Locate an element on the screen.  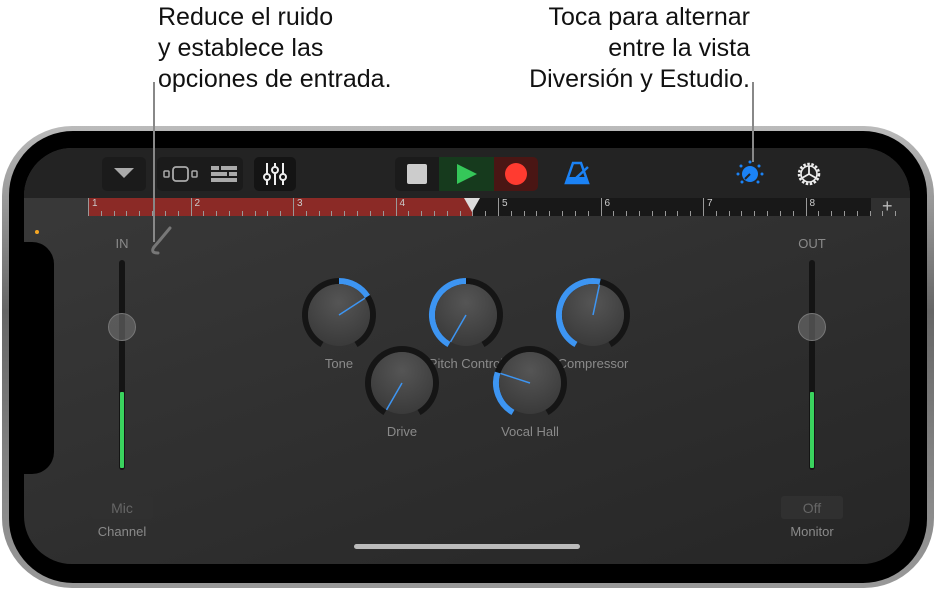
knob-label: Vocal Hall is located at coordinates (530, 431).